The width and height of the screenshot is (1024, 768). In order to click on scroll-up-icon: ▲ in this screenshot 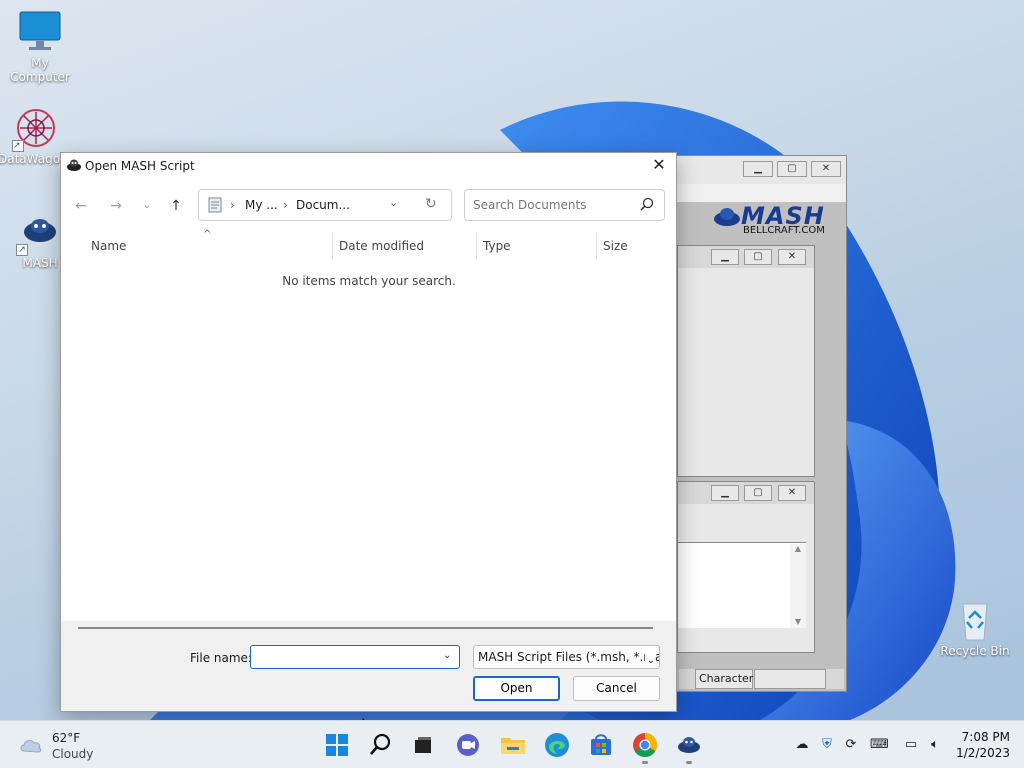, I will do `click(798, 548)`.